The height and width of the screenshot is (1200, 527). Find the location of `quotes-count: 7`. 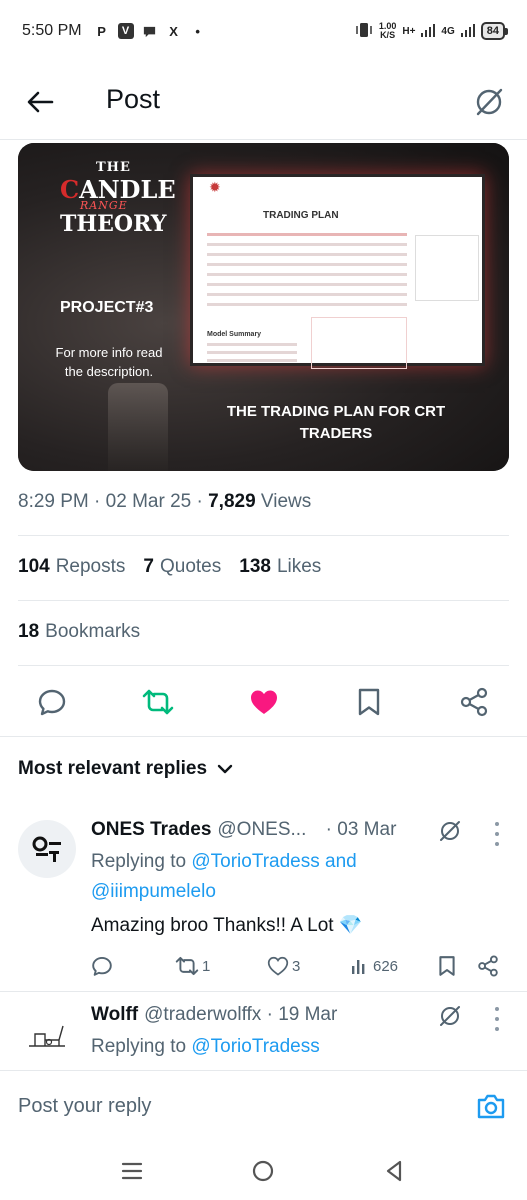

quotes-count: 7 is located at coordinates (148, 566).